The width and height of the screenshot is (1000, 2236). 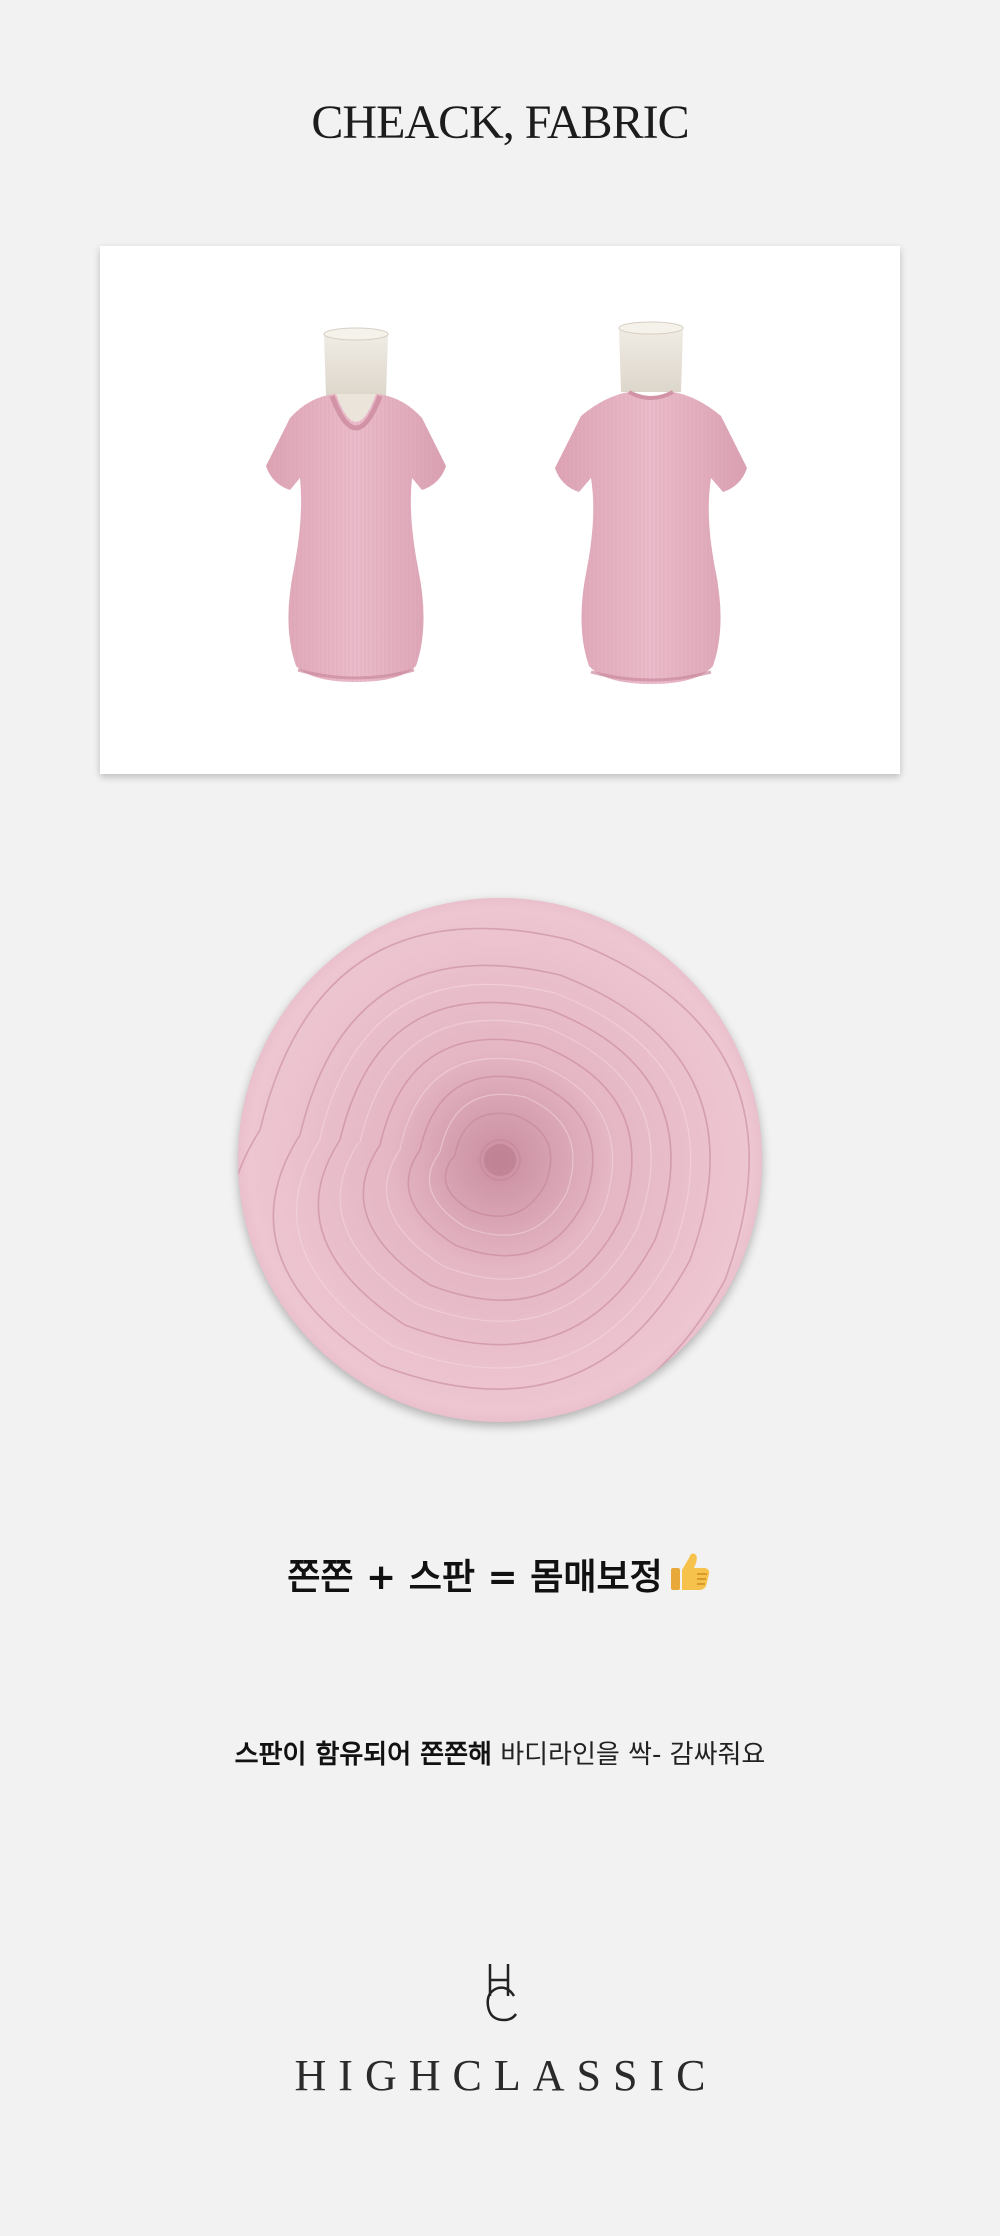 What do you see at coordinates (651, 502) in the screenshot?
I see `back-view` at bounding box center [651, 502].